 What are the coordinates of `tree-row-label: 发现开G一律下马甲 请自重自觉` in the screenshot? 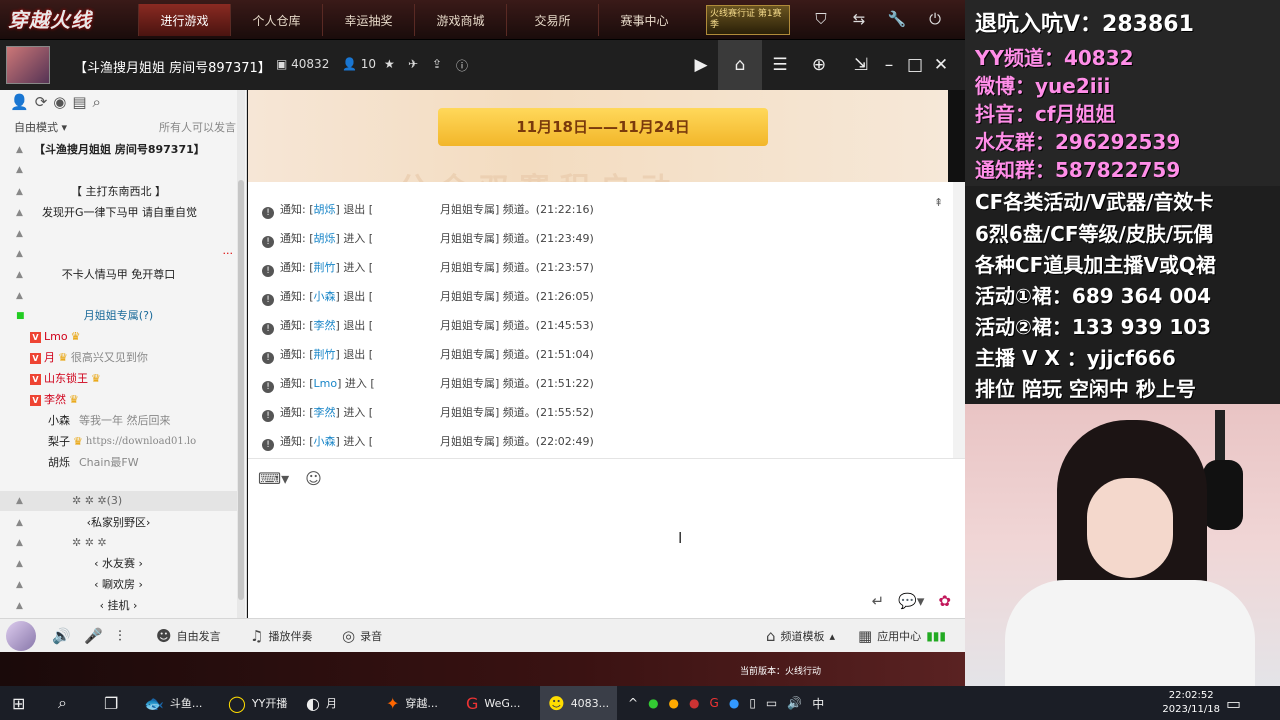 It's located at (120, 212).